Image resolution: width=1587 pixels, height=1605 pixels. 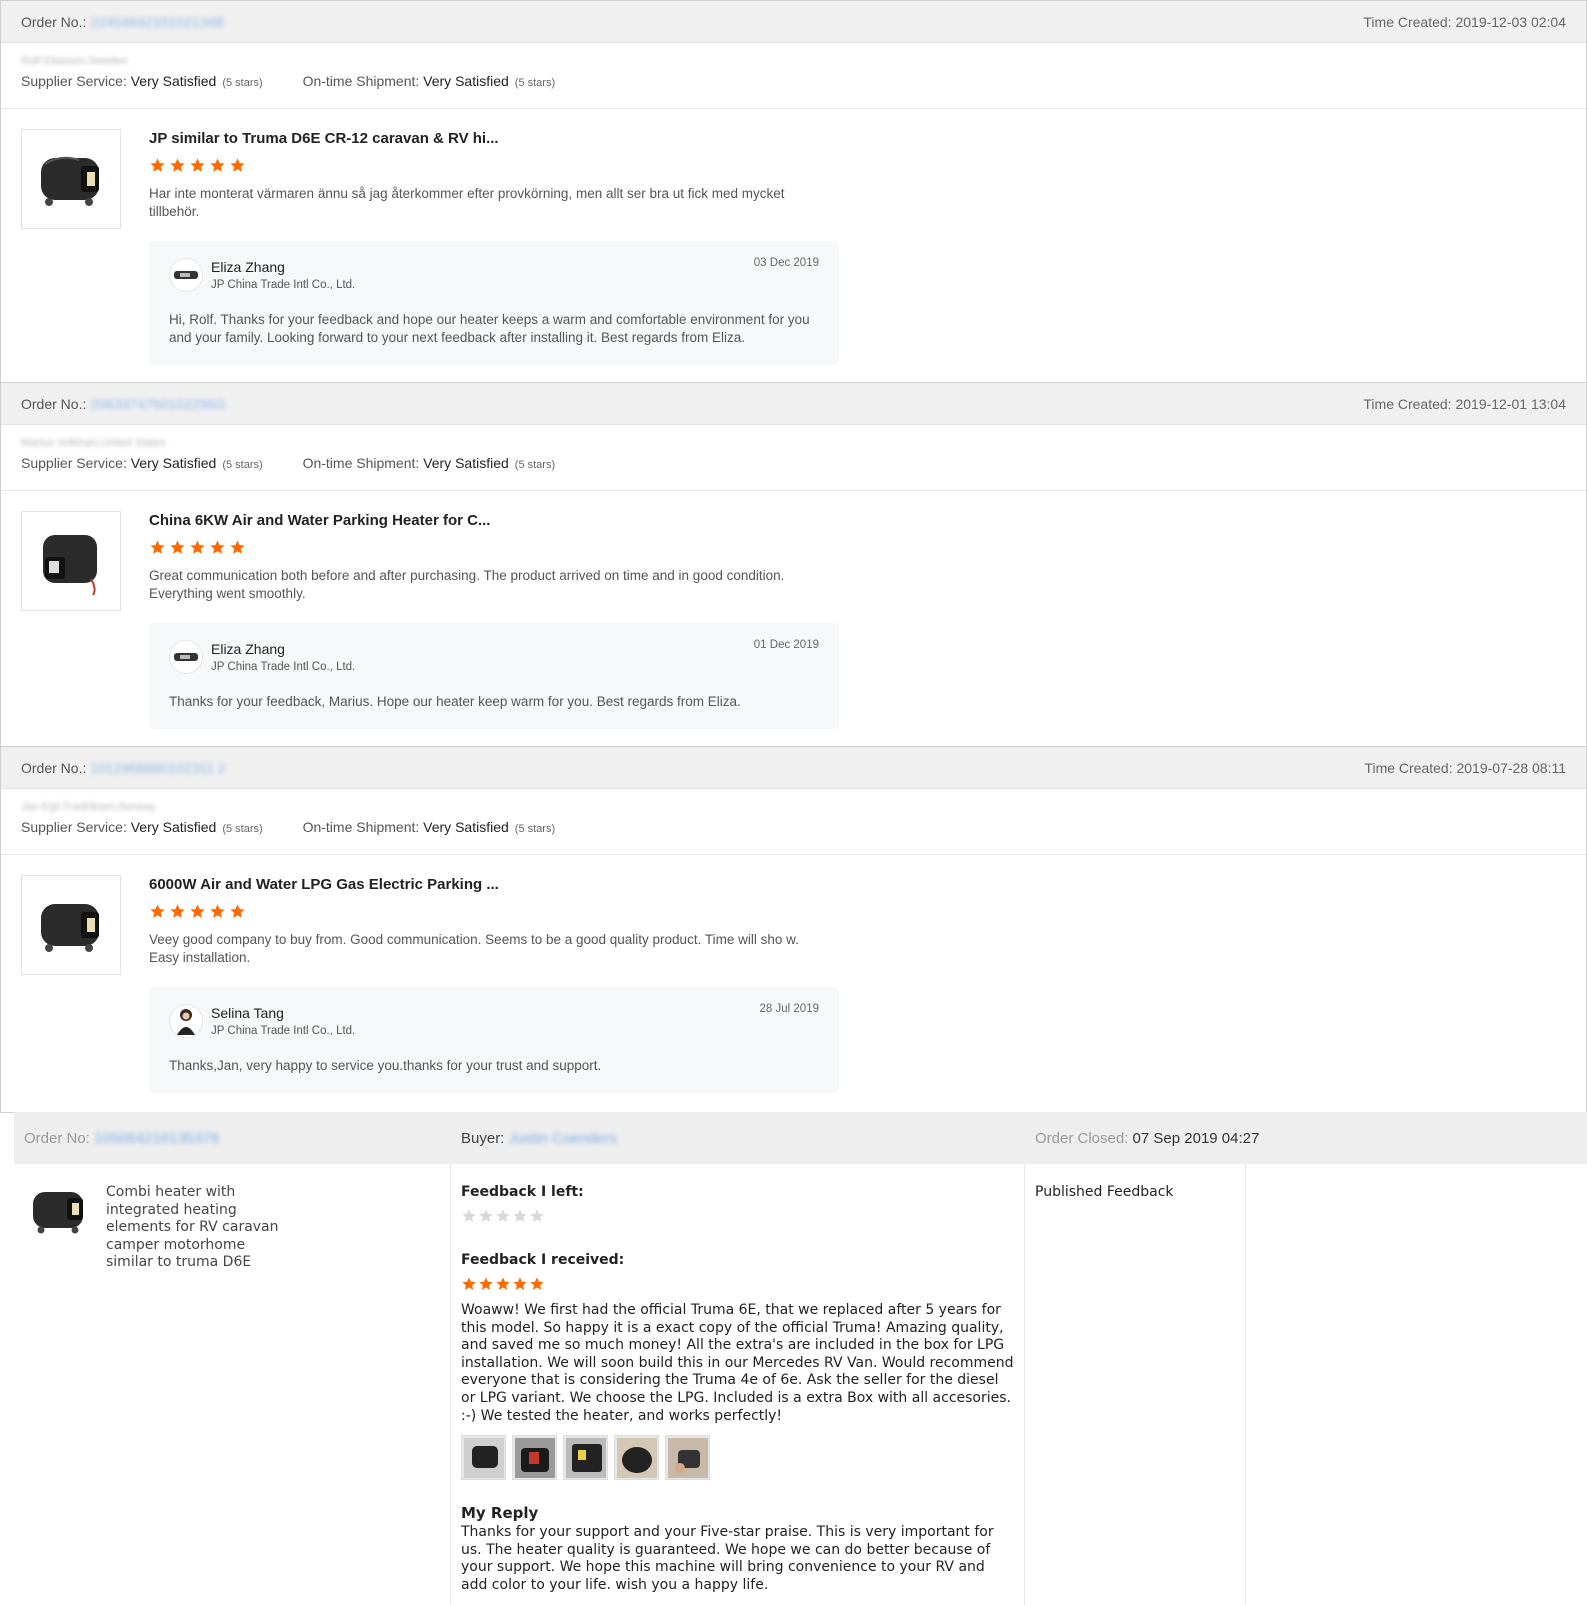 I want to click on order-number-link: 1012968880102311 2, so click(x=157, y=768).